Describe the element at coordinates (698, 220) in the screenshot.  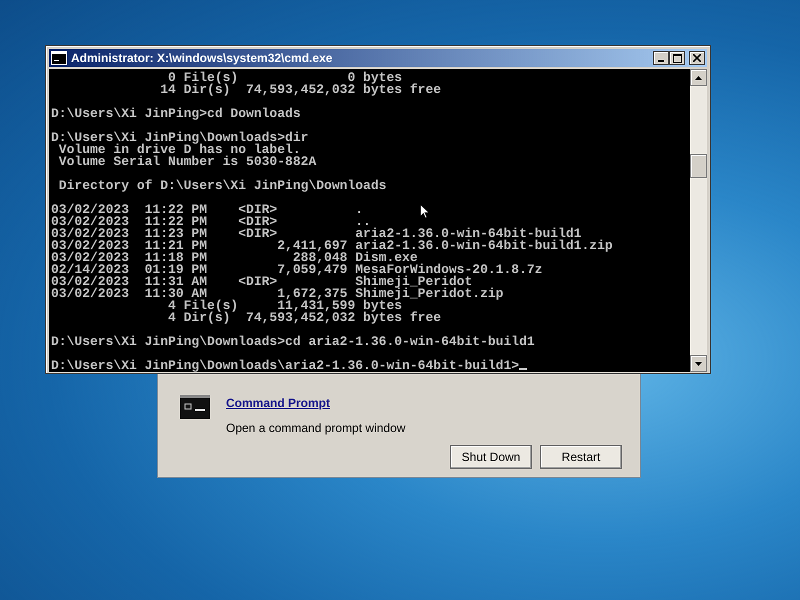
I see `scrollbar` at that location.